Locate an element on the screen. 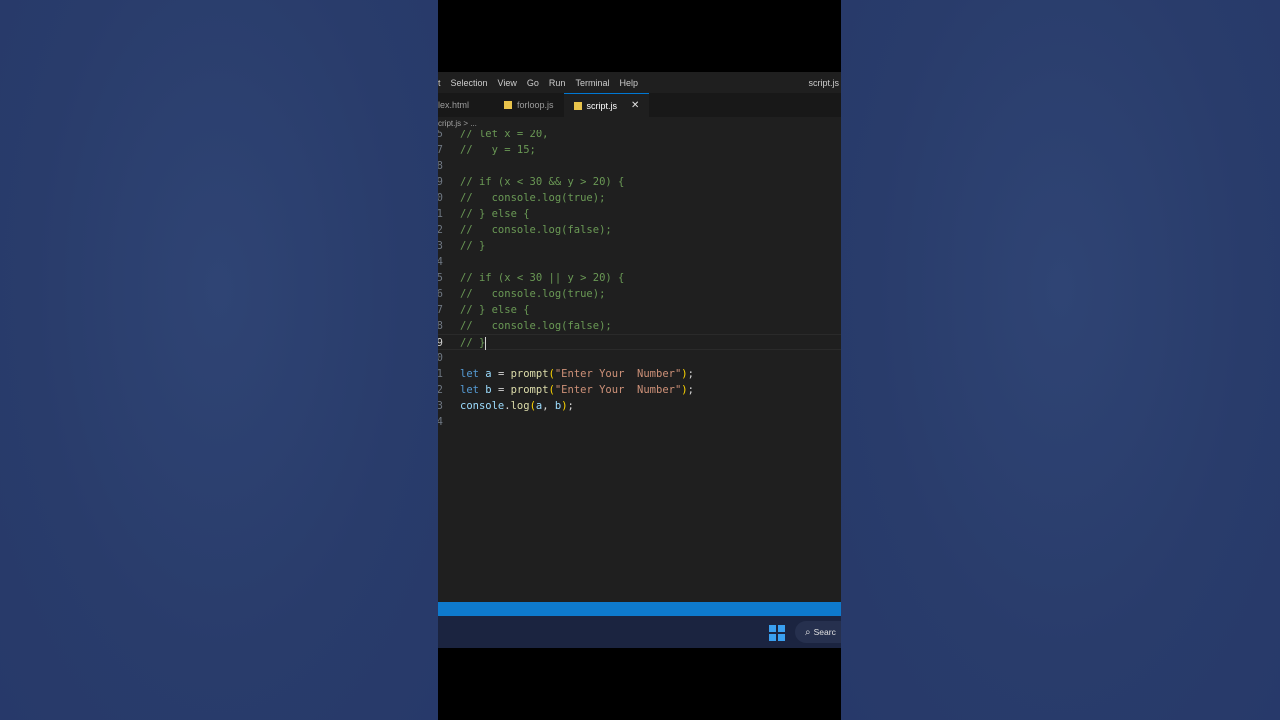 The image size is (1280, 720). code-line: 5 // let x = 20, is located at coordinates (639, 136).